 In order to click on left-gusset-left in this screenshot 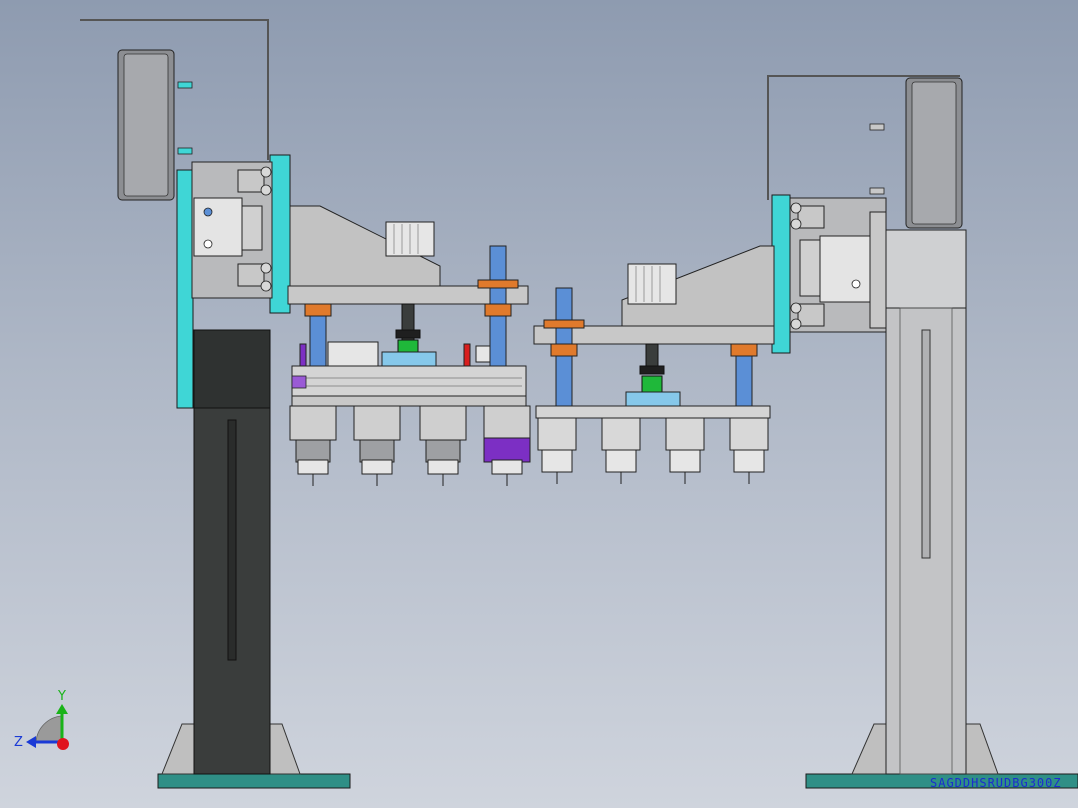, I will do `click(178, 749)`.